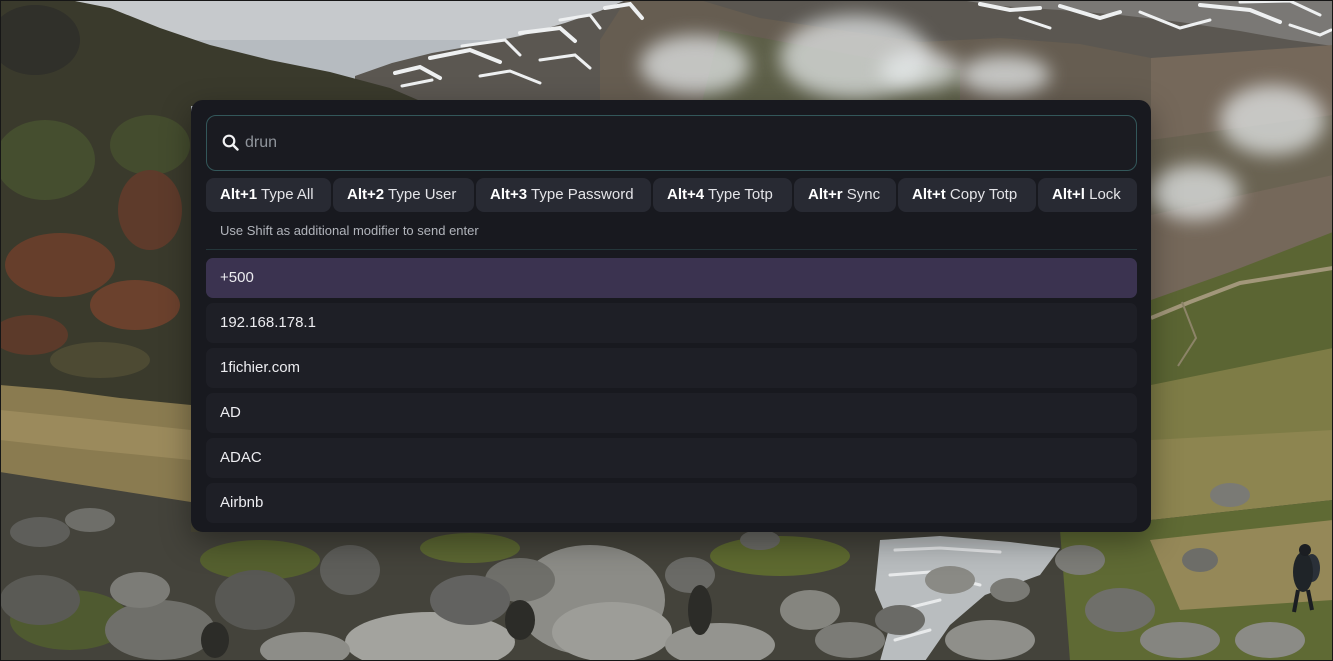  Describe the element at coordinates (671, 413) in the screenshot. I see `list-item: AD` at that location.